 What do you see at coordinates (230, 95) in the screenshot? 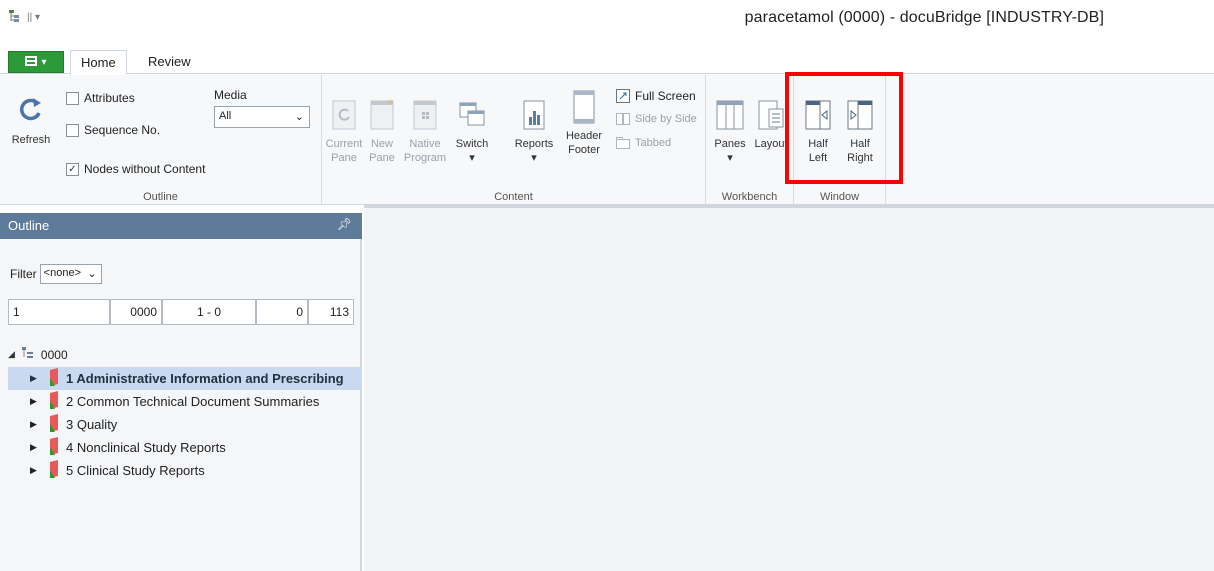
I see `media-label: Media` at bounding box center [230, 95].